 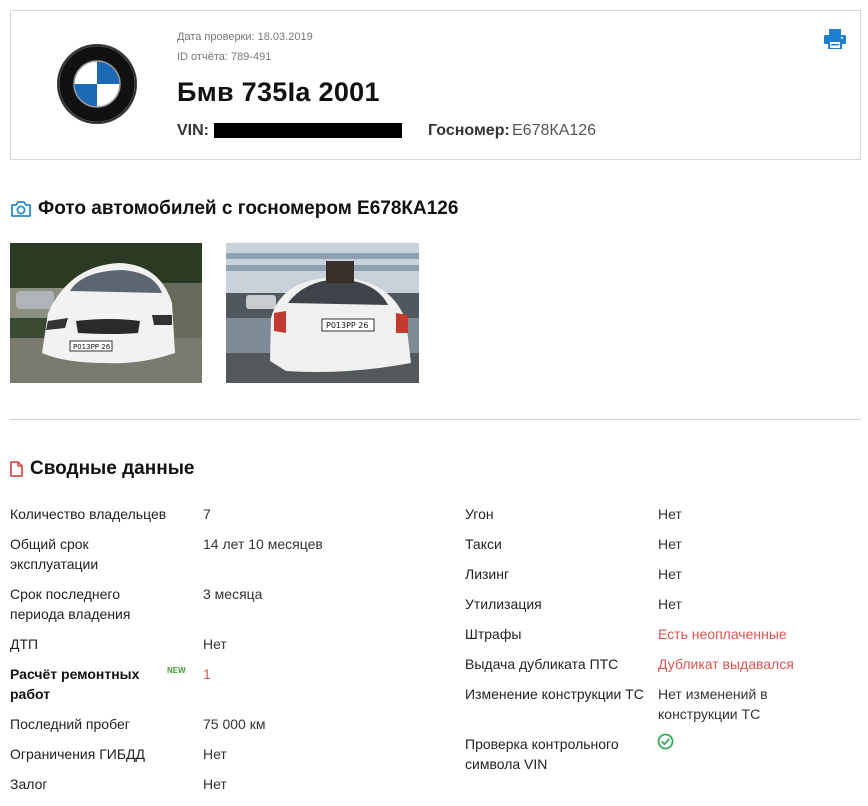 I want to click on plate-value: Е678КА126, so click(x=554, y=130).